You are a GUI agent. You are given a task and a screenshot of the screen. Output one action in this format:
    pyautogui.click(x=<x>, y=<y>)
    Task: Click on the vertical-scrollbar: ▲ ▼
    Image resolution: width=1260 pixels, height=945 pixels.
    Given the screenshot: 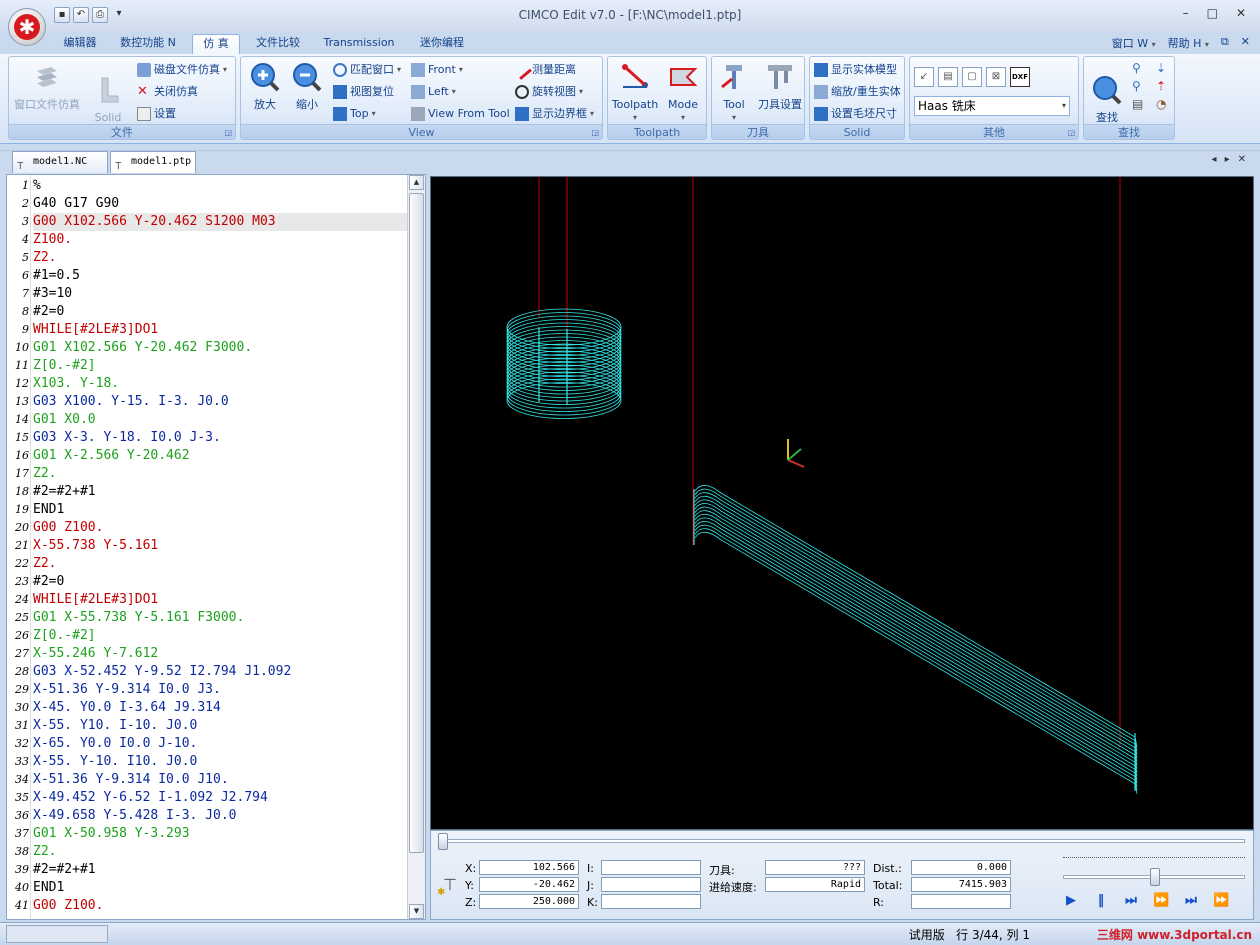 What is the action you would take?
    pyautogui.click(x=416, y=547)
    